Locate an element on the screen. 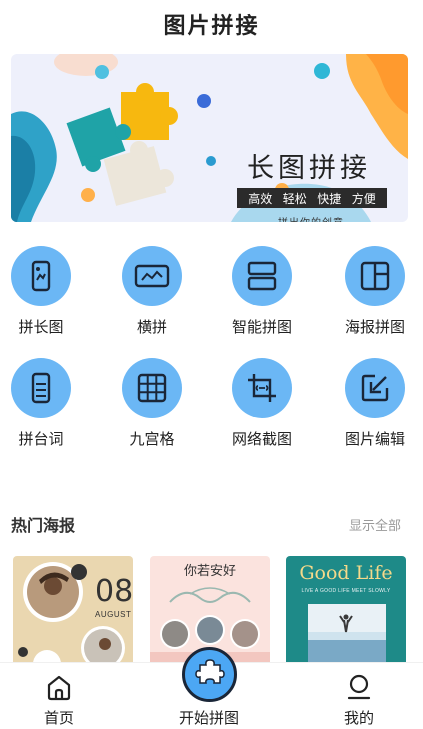 The width and height of the screenshot is (423, 729). tool-image-edit: 图片编辑 is located at coordinates (374, 403).